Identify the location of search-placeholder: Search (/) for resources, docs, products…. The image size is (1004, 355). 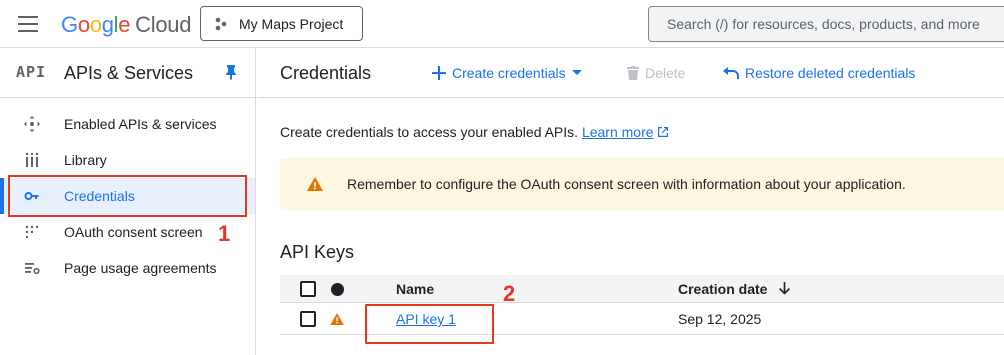
(823, 24).